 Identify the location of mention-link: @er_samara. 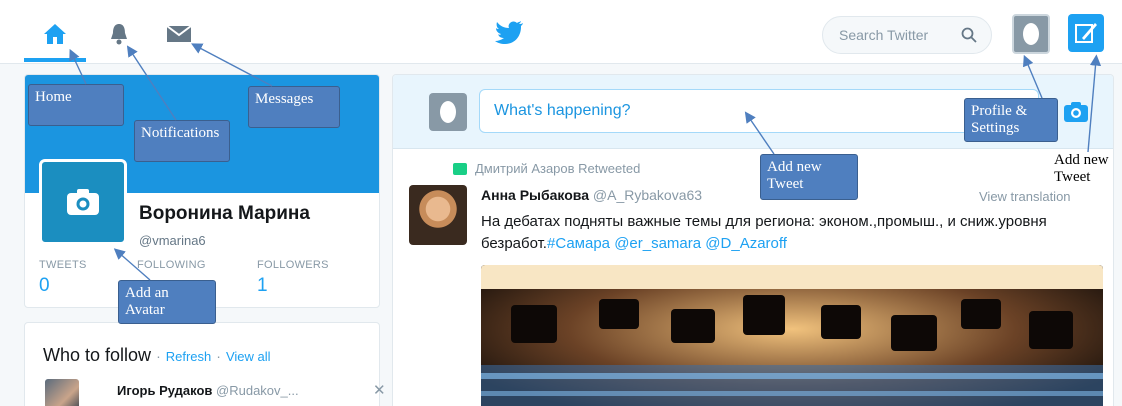
(657, 243).